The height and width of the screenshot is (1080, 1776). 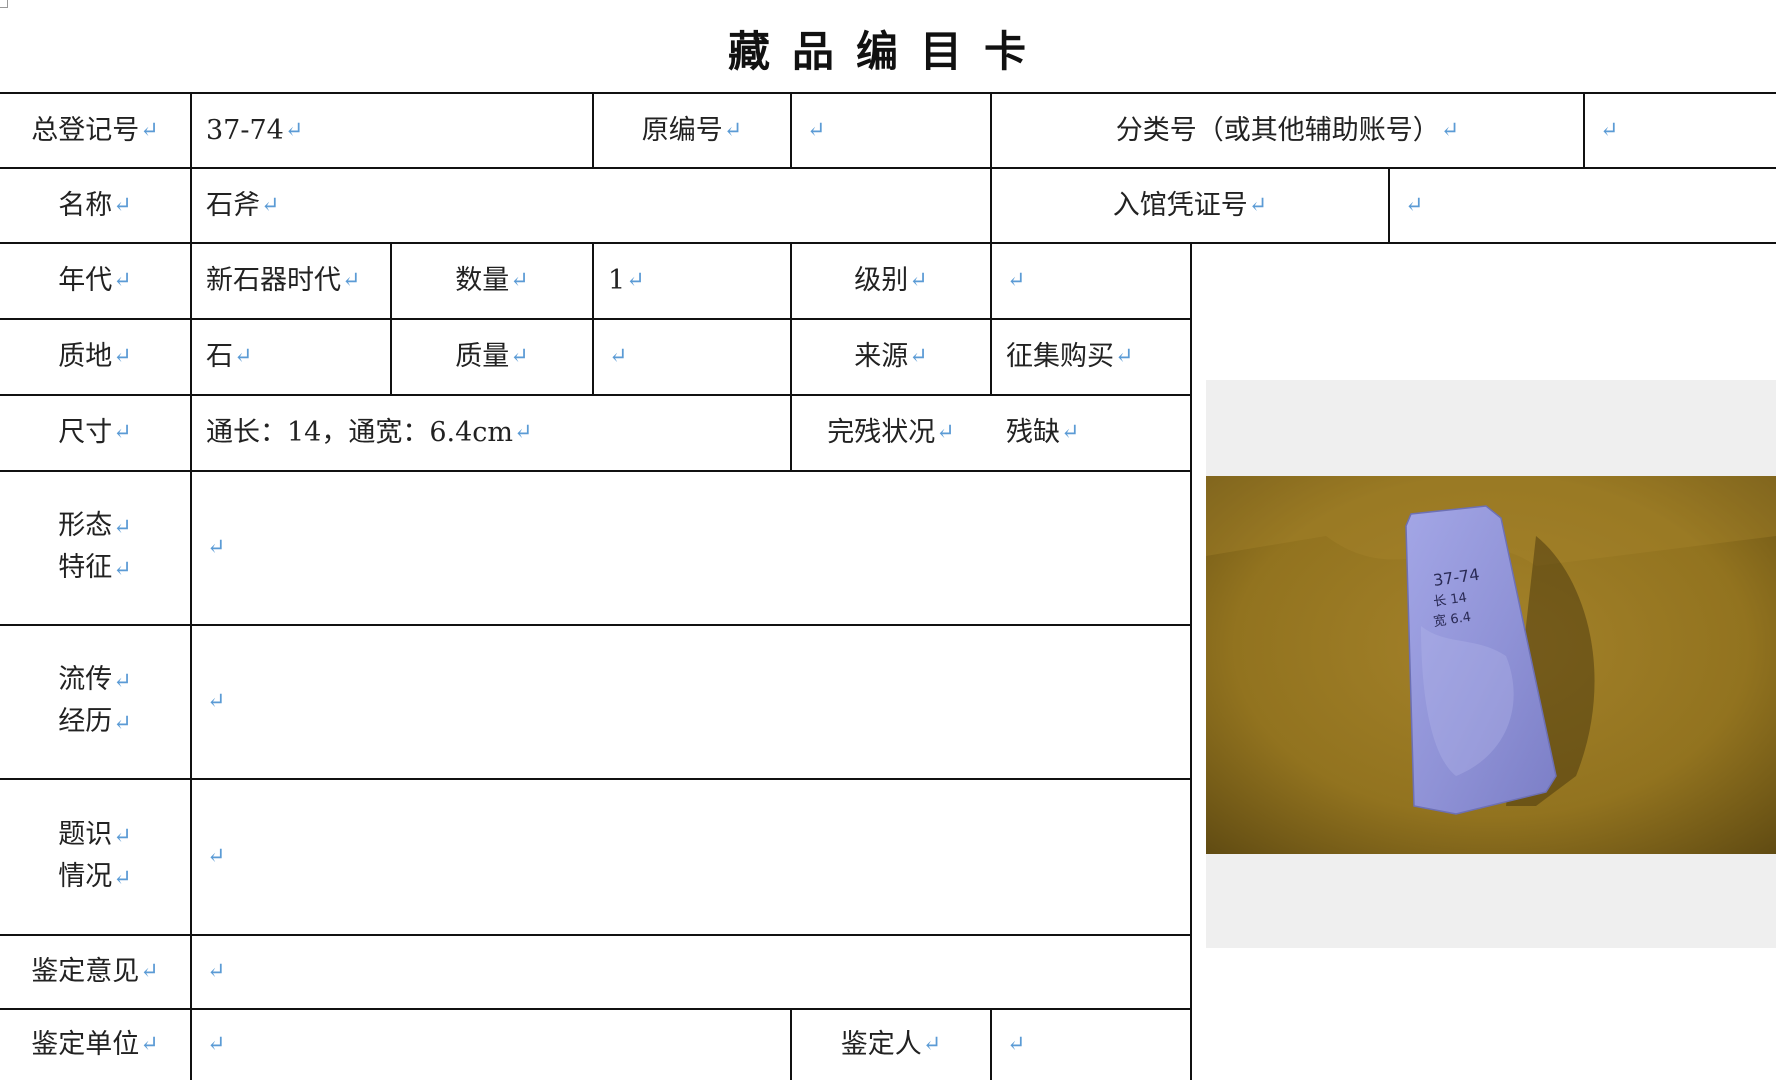 I want to click on appraiser-label: 鉴定人 ↵, so click(x=891, y=1044).